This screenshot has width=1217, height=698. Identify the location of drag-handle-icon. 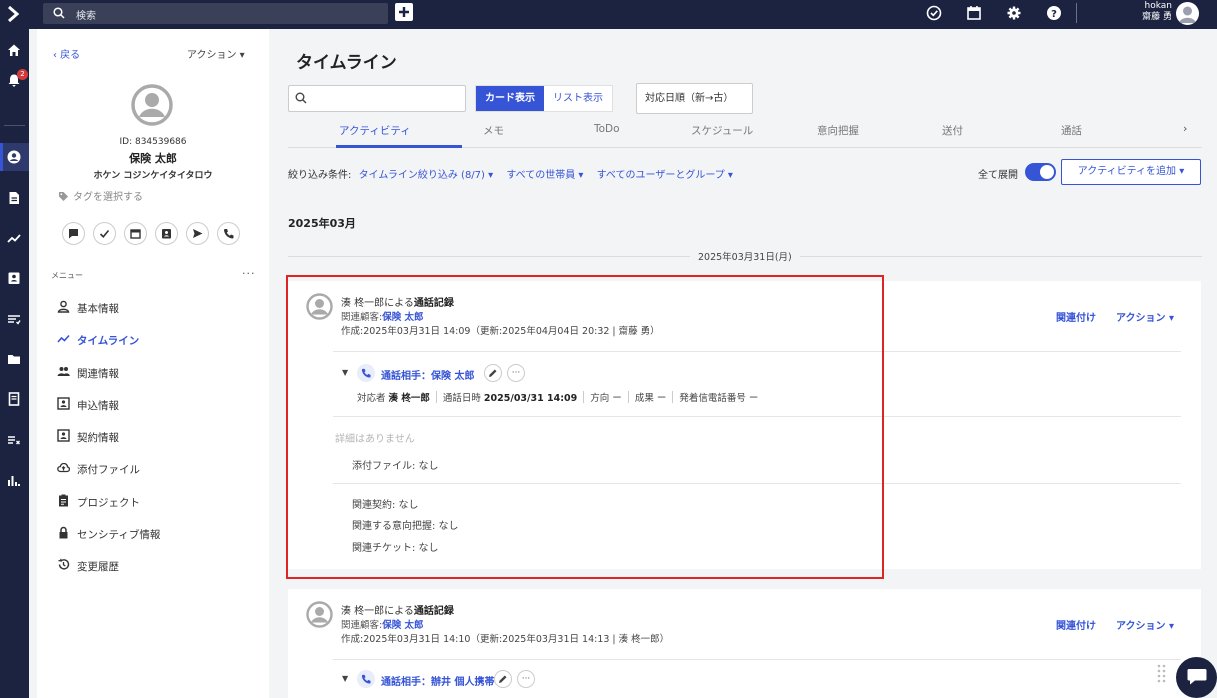
(1162, 675).